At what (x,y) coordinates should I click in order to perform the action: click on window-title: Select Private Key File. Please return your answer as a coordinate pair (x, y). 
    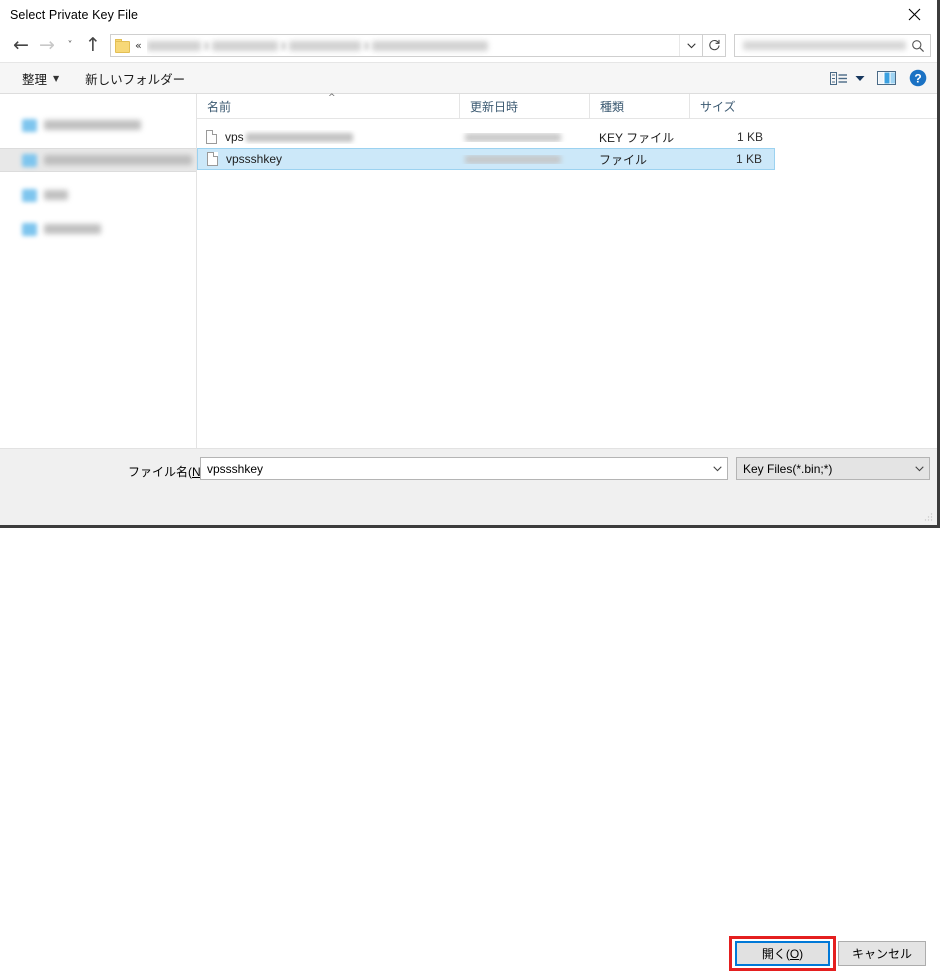
    Looking at the image, I should click on (74, 14).